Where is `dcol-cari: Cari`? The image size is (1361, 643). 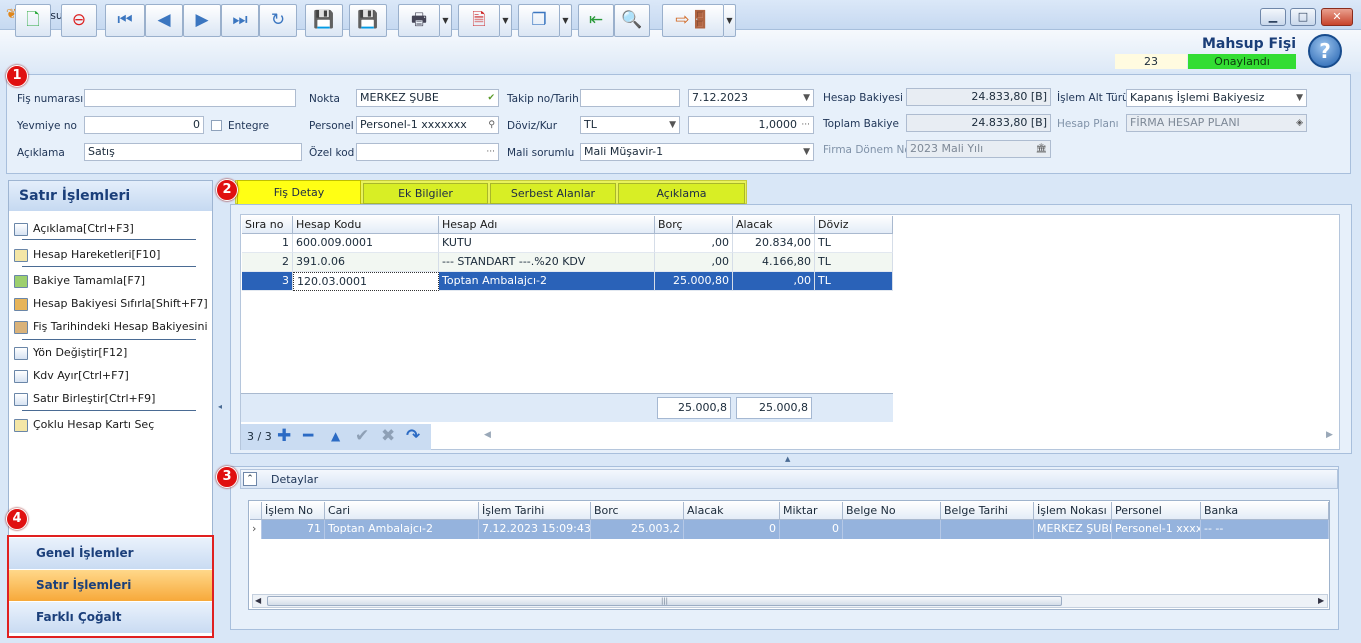
dcol-cari: Cari is located at coordinates (402, 511).